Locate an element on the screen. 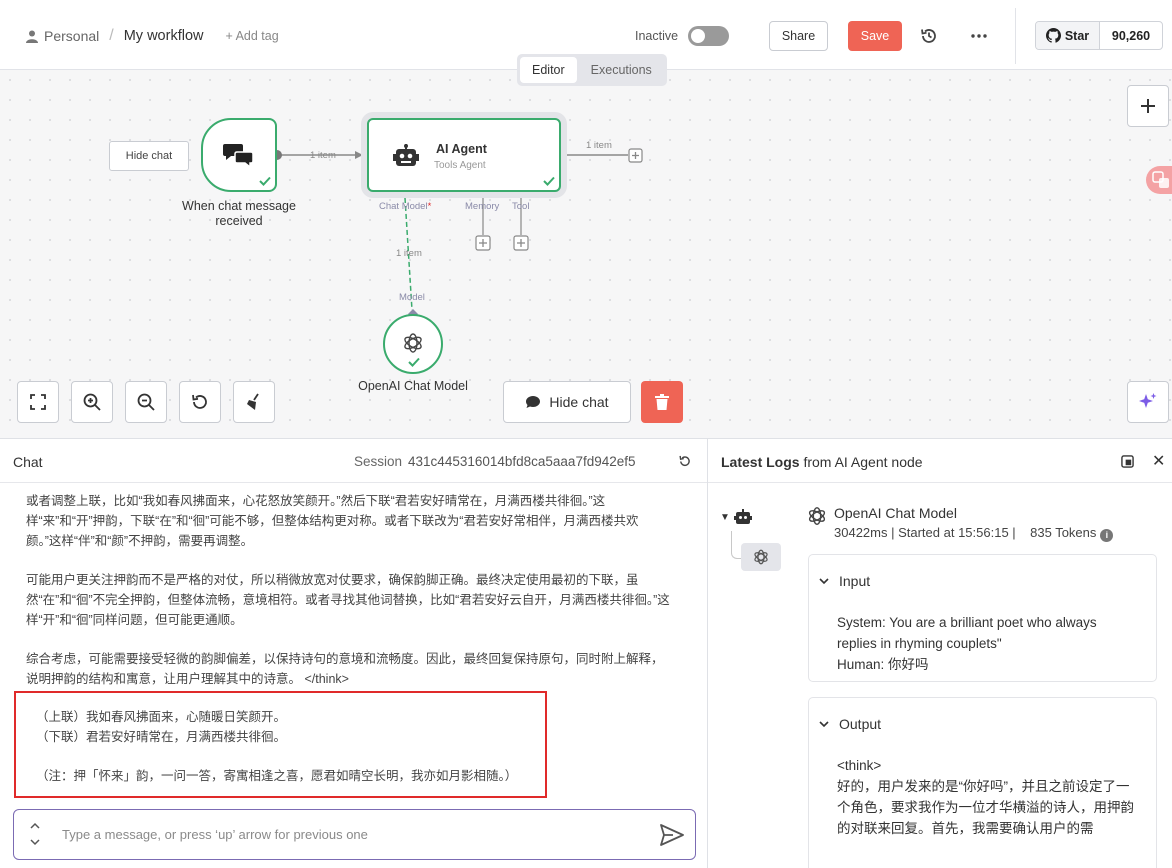 The image size is (1172, 868). log-started: Started at 15:56:15 is located at coordinates (953, 532).